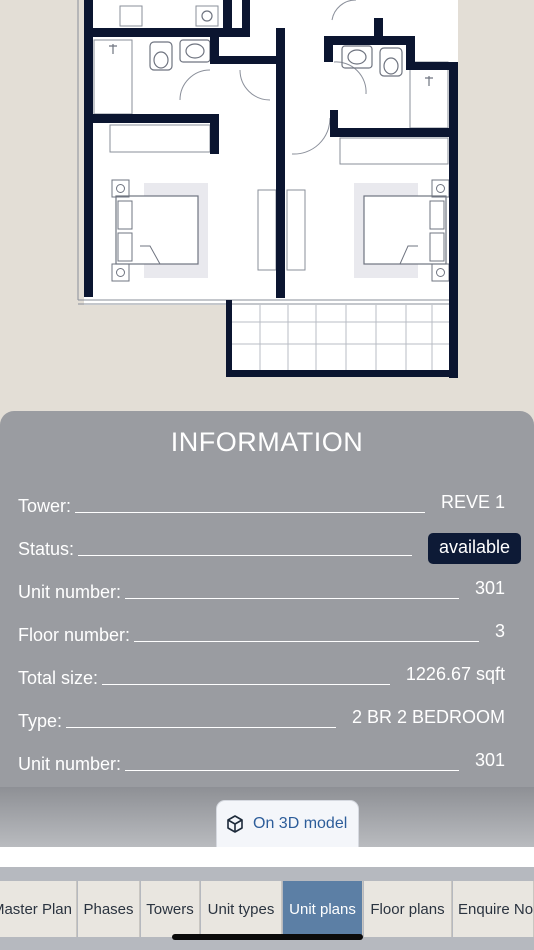  Describe the element at coordinates (58, 678) in the screenshot. I see `info-label: Total size:` at that location.